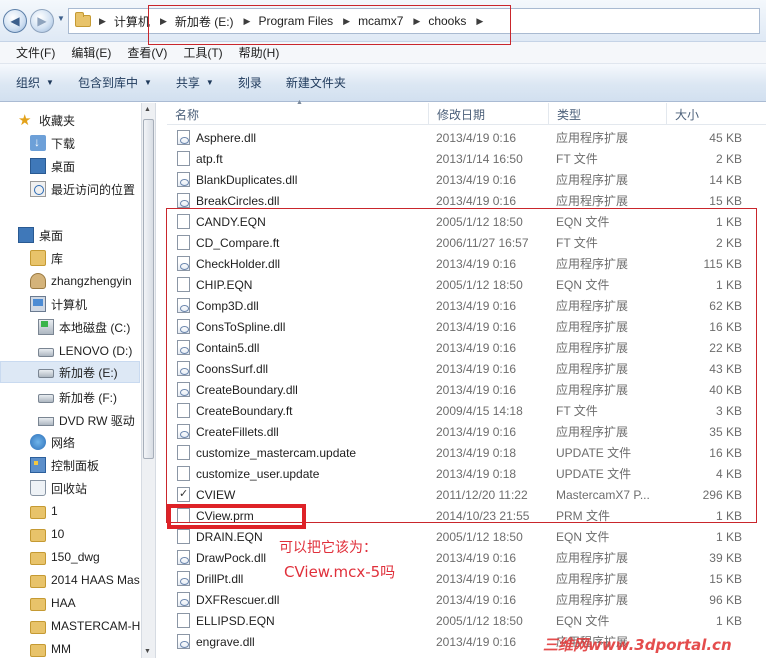  I want to click on nav-network: 网络, so click(52, 442).